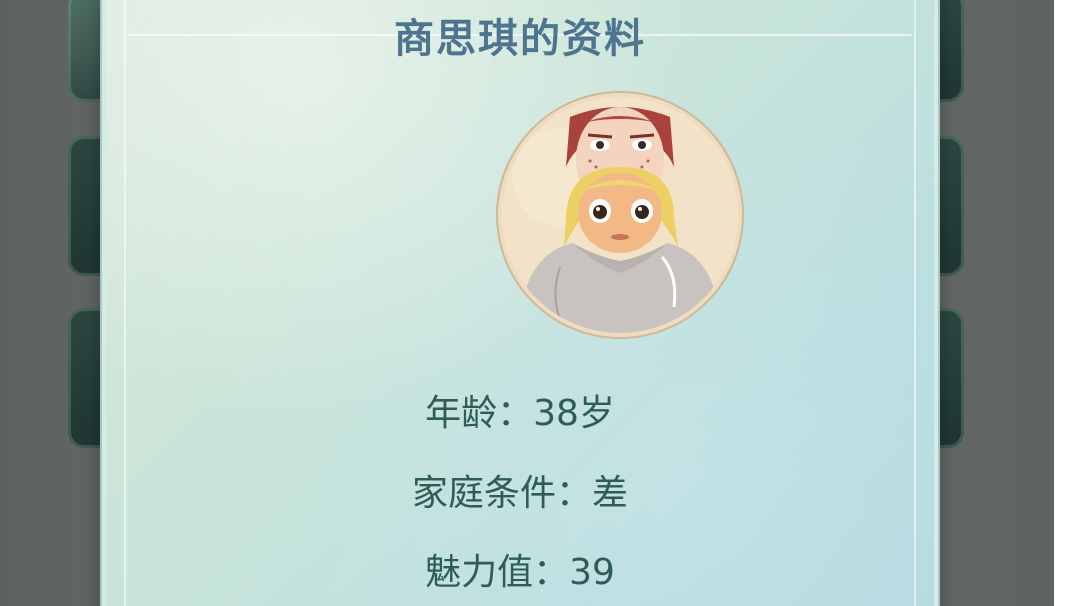 The image size is (1080, 606). What do you see at coordinates (520, 572) in the screenshot?
I see `charm-value-info: 魅力值：39` at bounding box center [520, 572].